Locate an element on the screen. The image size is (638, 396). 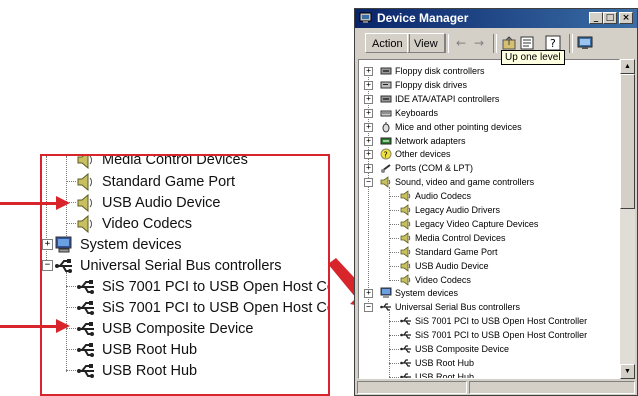
tree-item: IDE ATA/ATAPI controllers is located at coordinates (439, 99).